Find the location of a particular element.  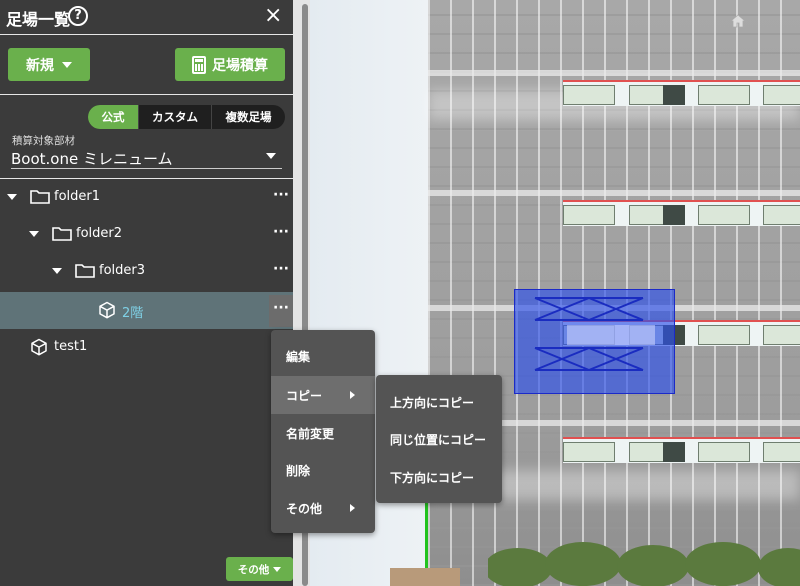

target-material-value: Boot.one ミレニューム is located at coordinates (92, 159).